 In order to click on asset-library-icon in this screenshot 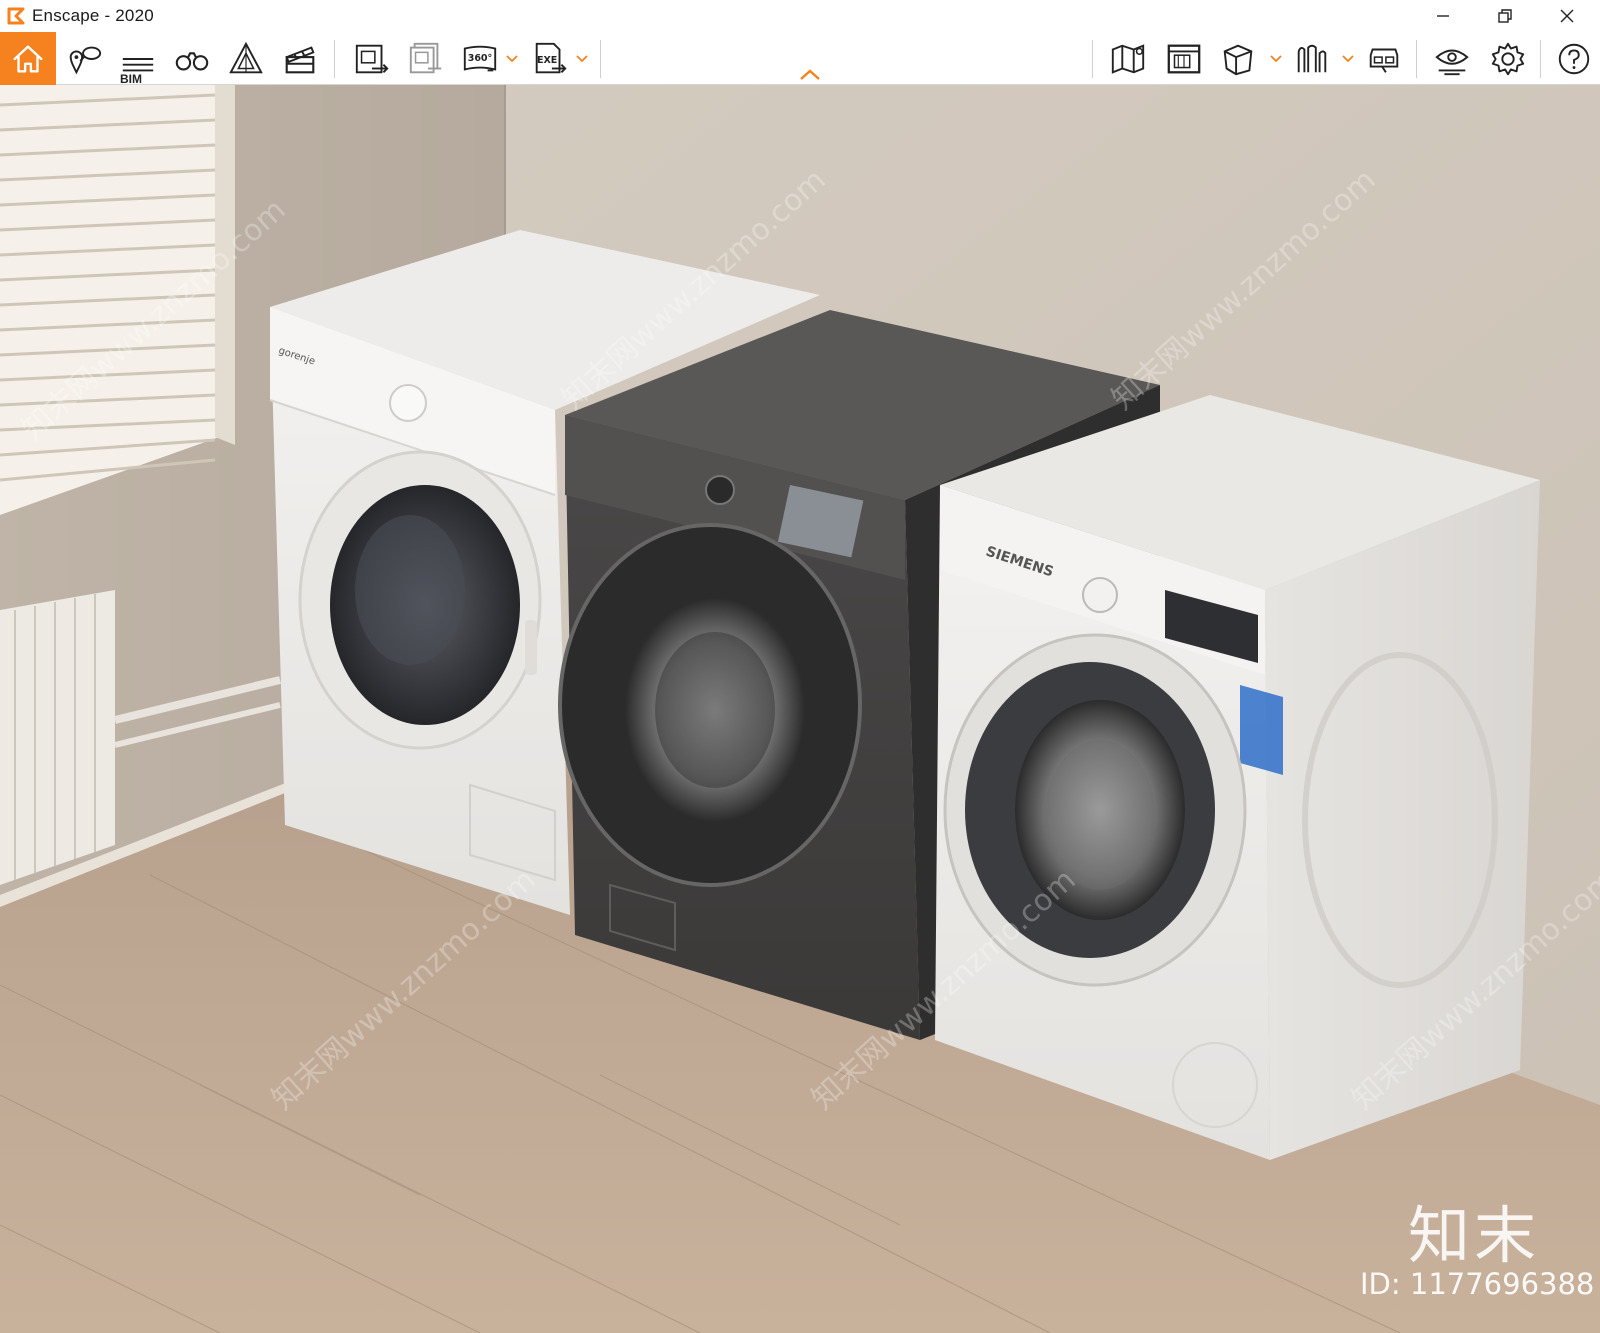, I will do `click(1312, 58)`.